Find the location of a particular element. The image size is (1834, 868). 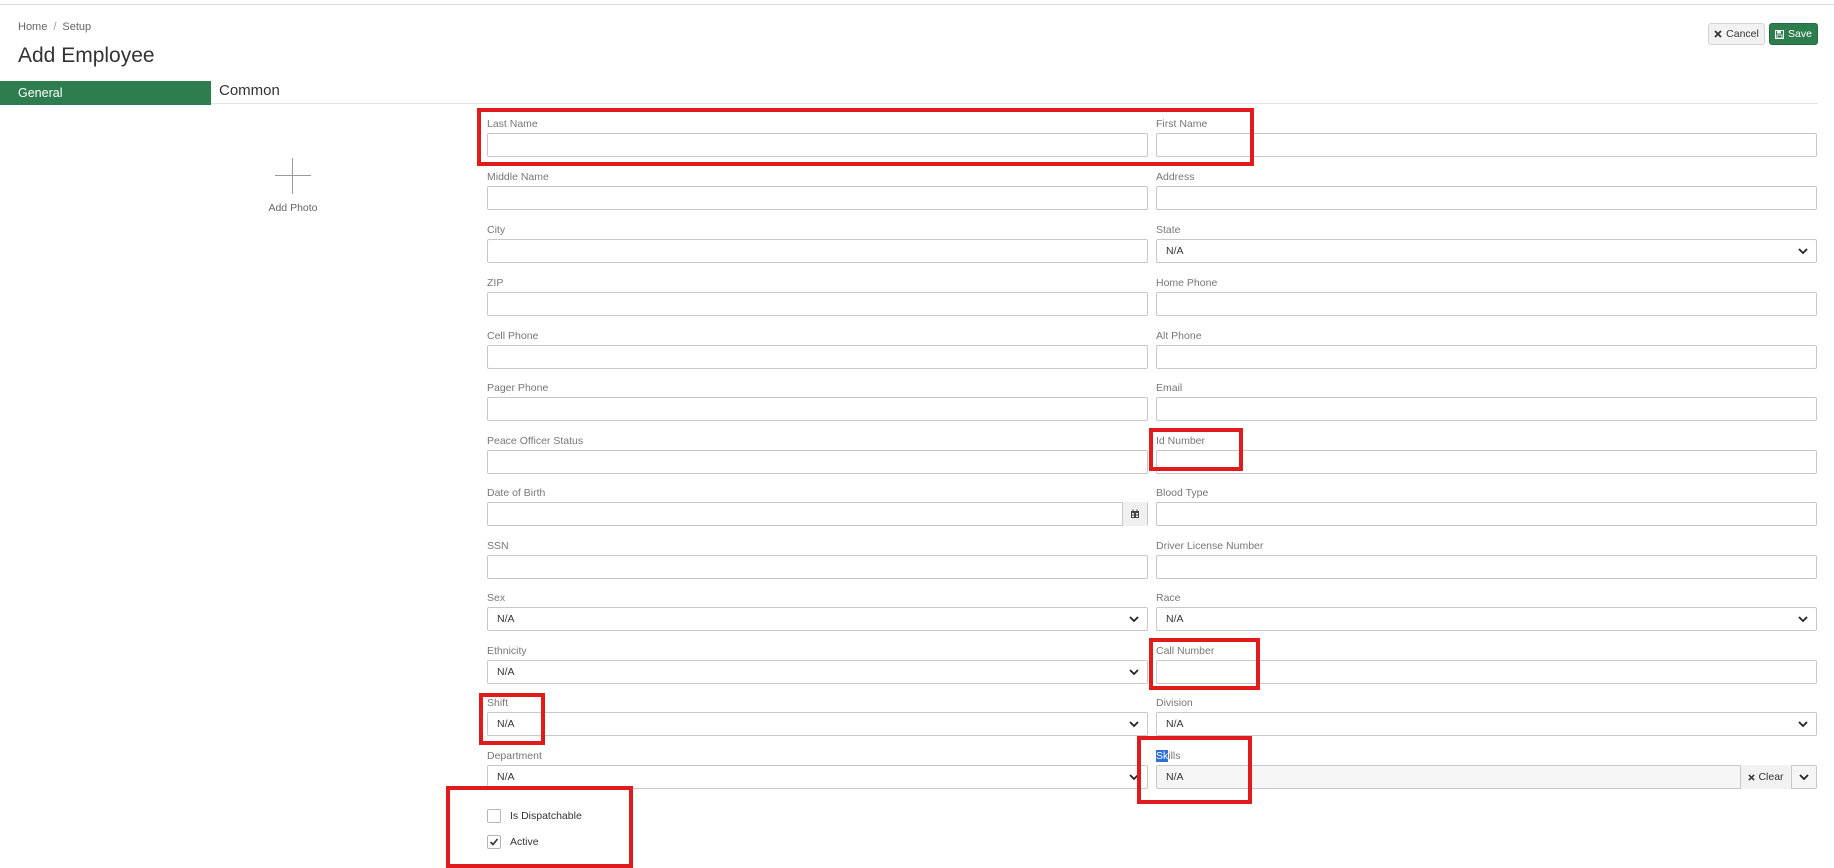

save-button: Save is located at coordinates (1793, 34).